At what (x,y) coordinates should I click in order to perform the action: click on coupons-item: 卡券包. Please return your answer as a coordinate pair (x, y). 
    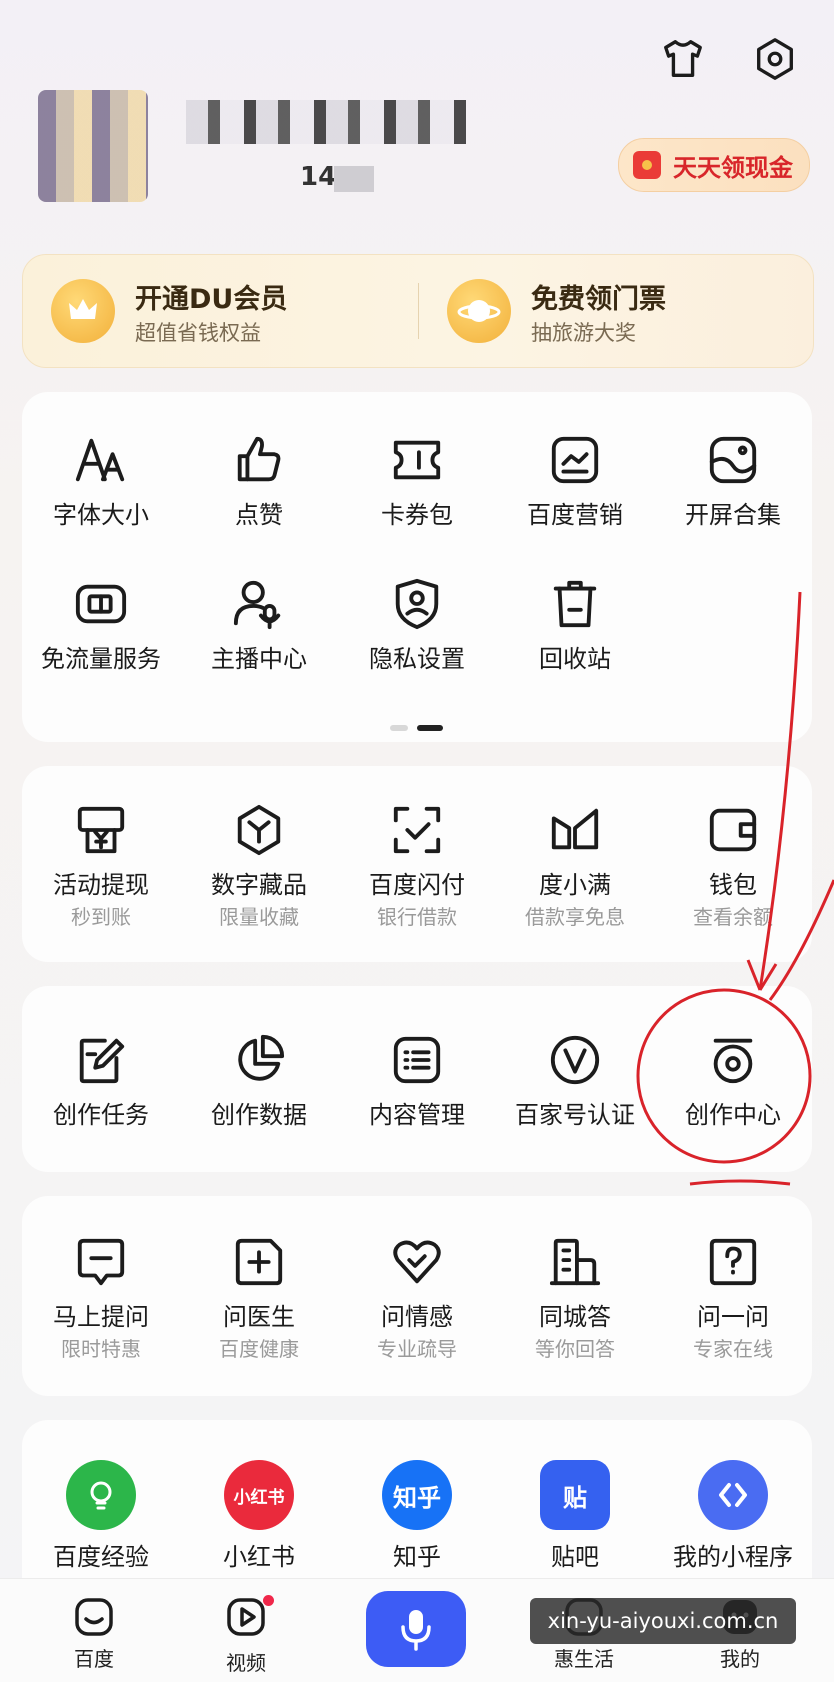
    Looking at the image, I should click on (417, 481).